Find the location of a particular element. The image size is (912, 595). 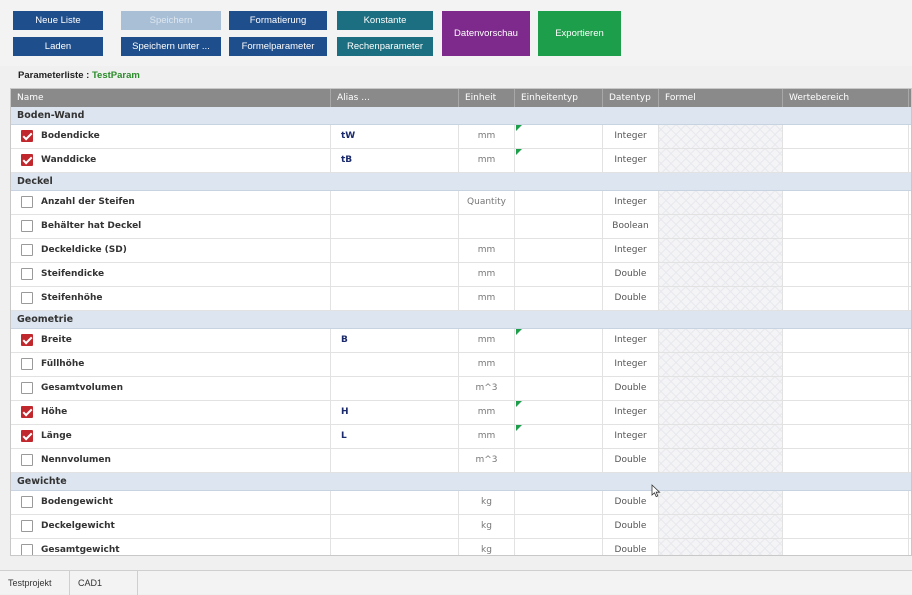

data-preview-button: Datenvorschau is located at coordinates (486, 33).